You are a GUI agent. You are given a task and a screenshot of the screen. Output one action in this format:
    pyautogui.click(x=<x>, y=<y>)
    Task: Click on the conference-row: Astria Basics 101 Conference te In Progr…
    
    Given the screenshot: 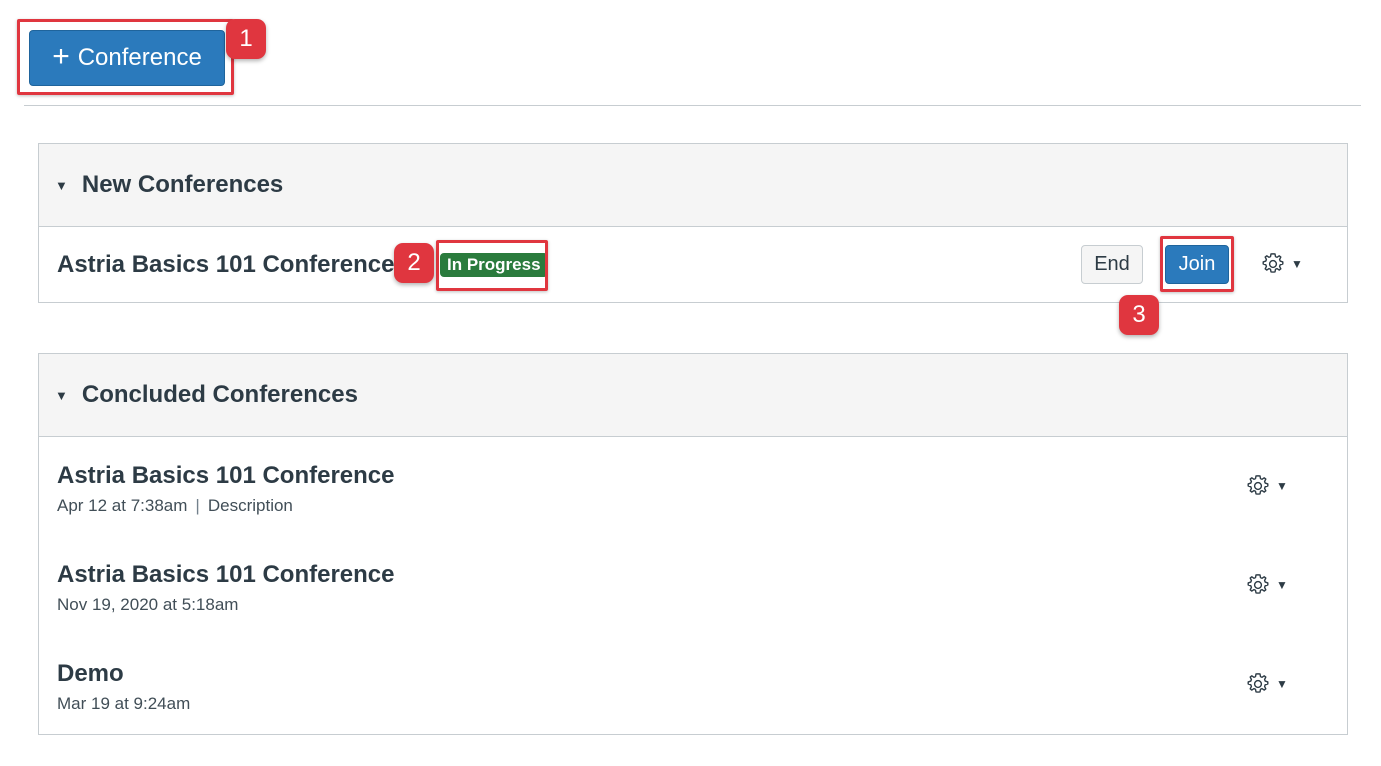 What is the action you would take?
    pyautogui.click(x=693, y=264)
    